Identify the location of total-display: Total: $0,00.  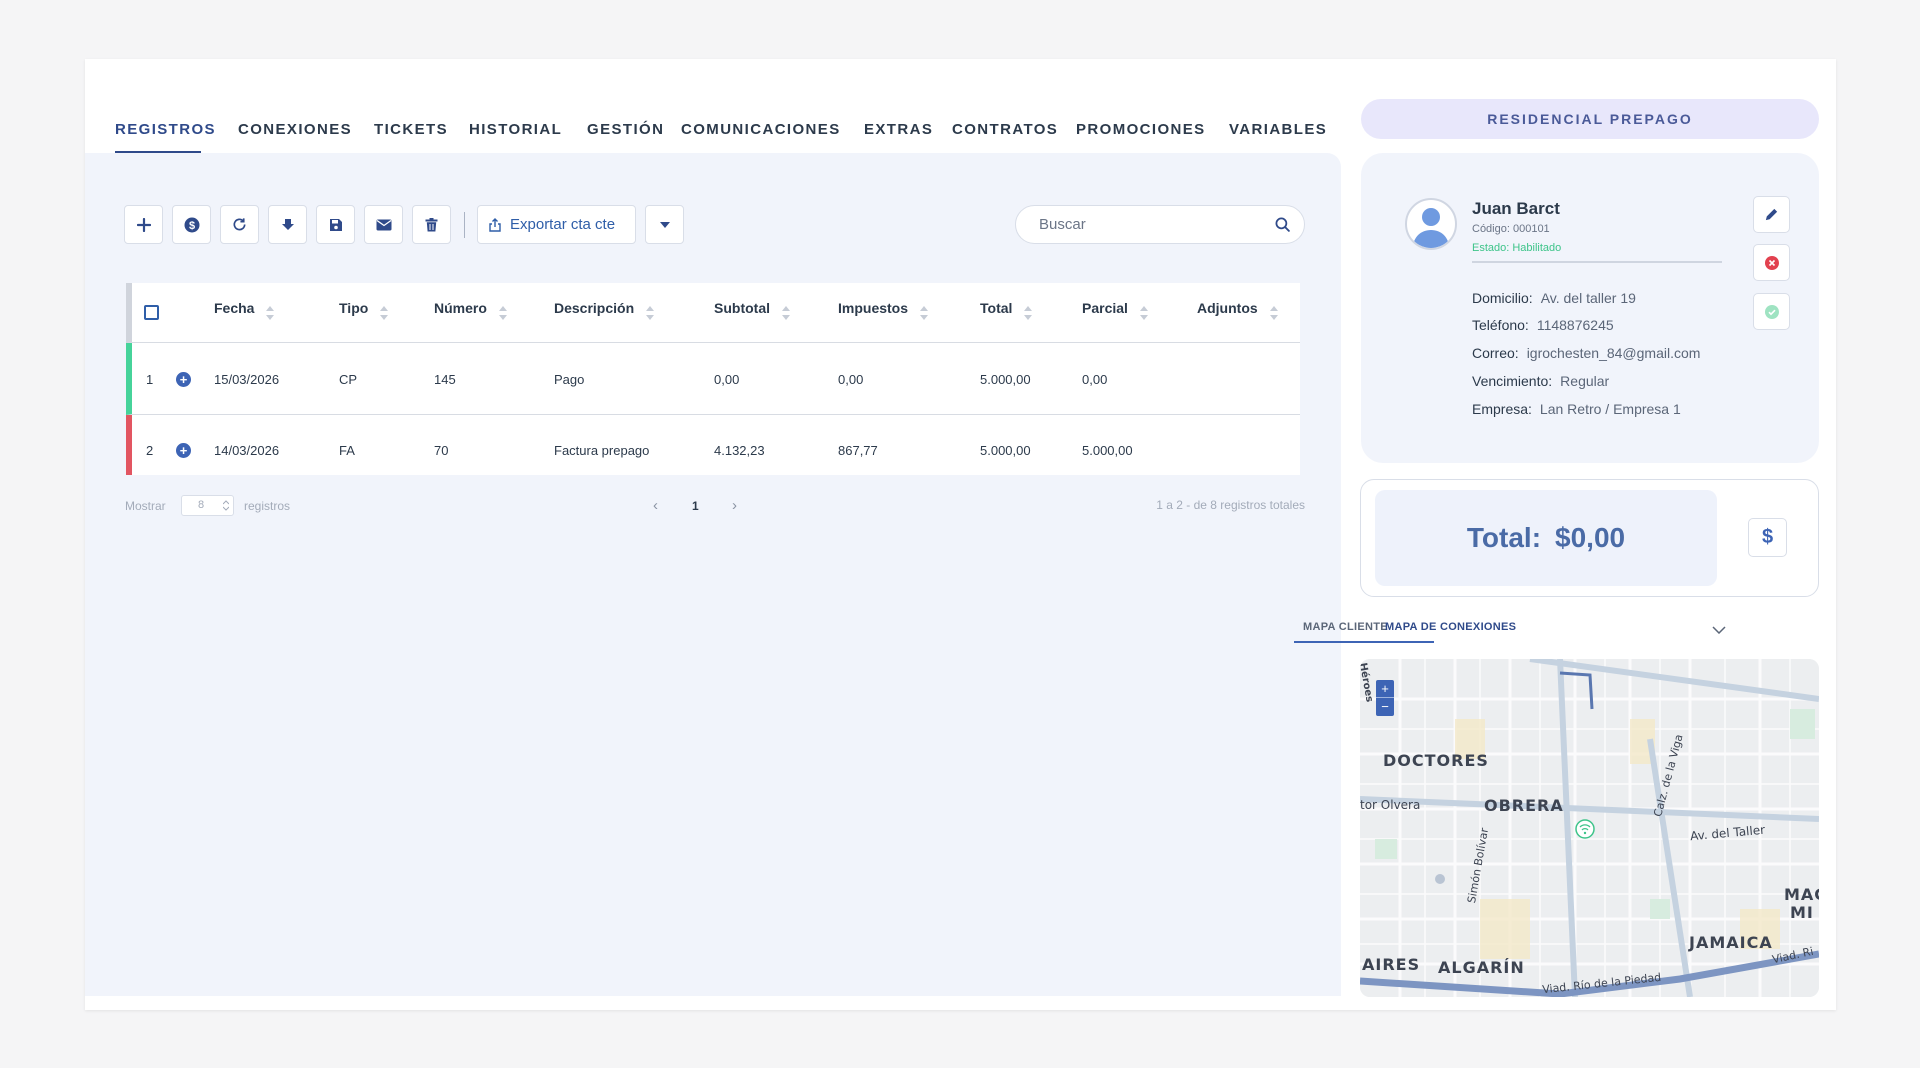
(1546, 538).